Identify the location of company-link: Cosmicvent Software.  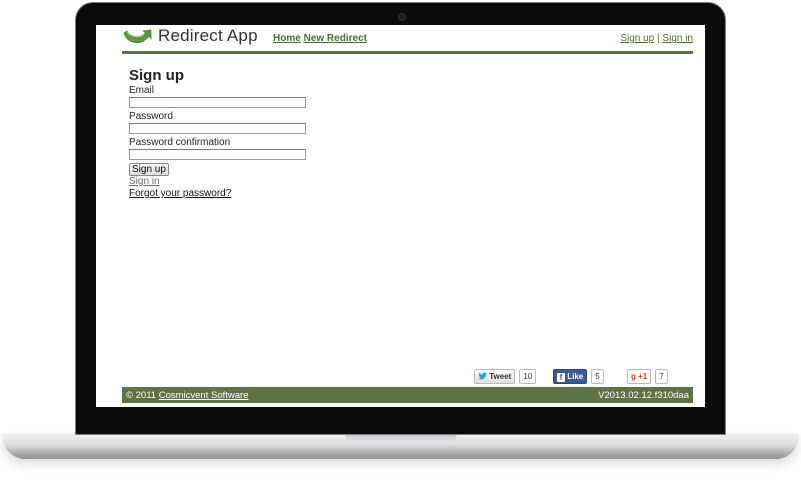
(204, 395).